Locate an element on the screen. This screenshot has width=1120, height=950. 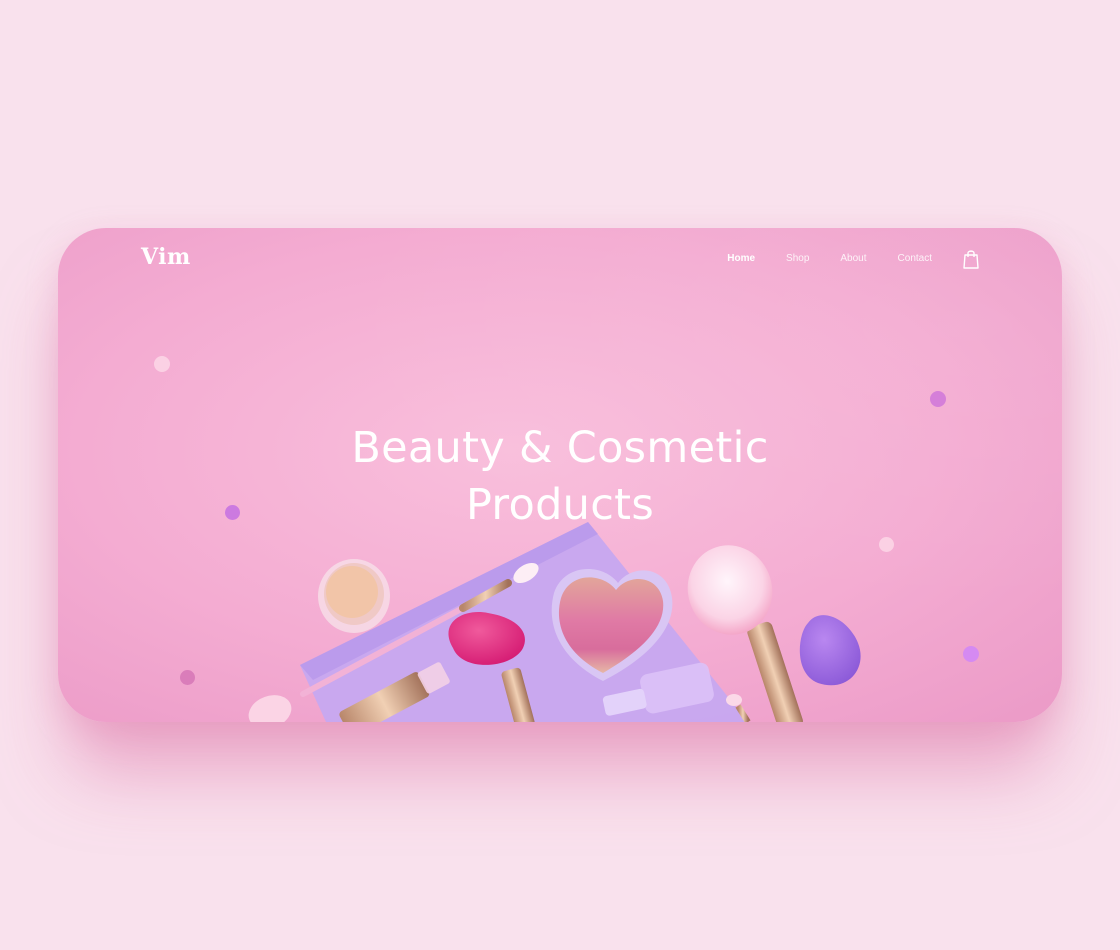
nav-about: About is located at coordinates (853, 258).